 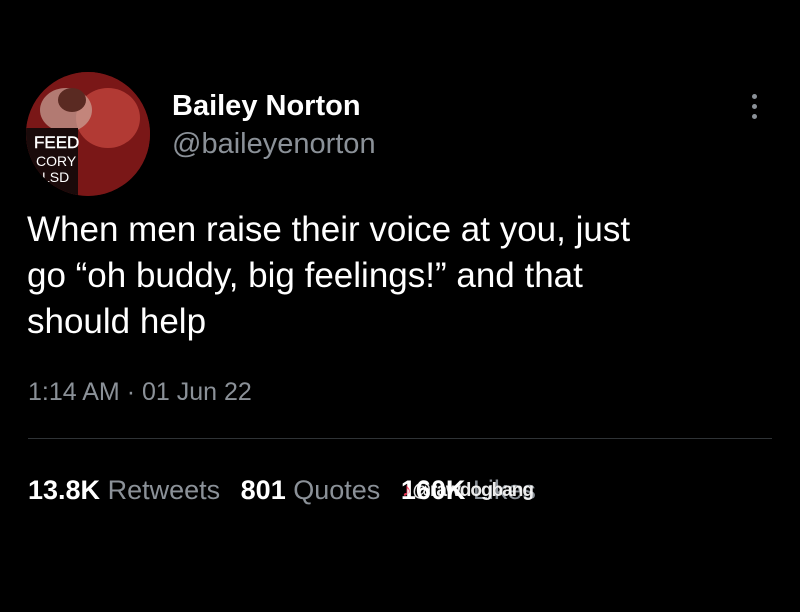 I want to click on avatar-text-line-2: CORY, so click(x=56, y=161).